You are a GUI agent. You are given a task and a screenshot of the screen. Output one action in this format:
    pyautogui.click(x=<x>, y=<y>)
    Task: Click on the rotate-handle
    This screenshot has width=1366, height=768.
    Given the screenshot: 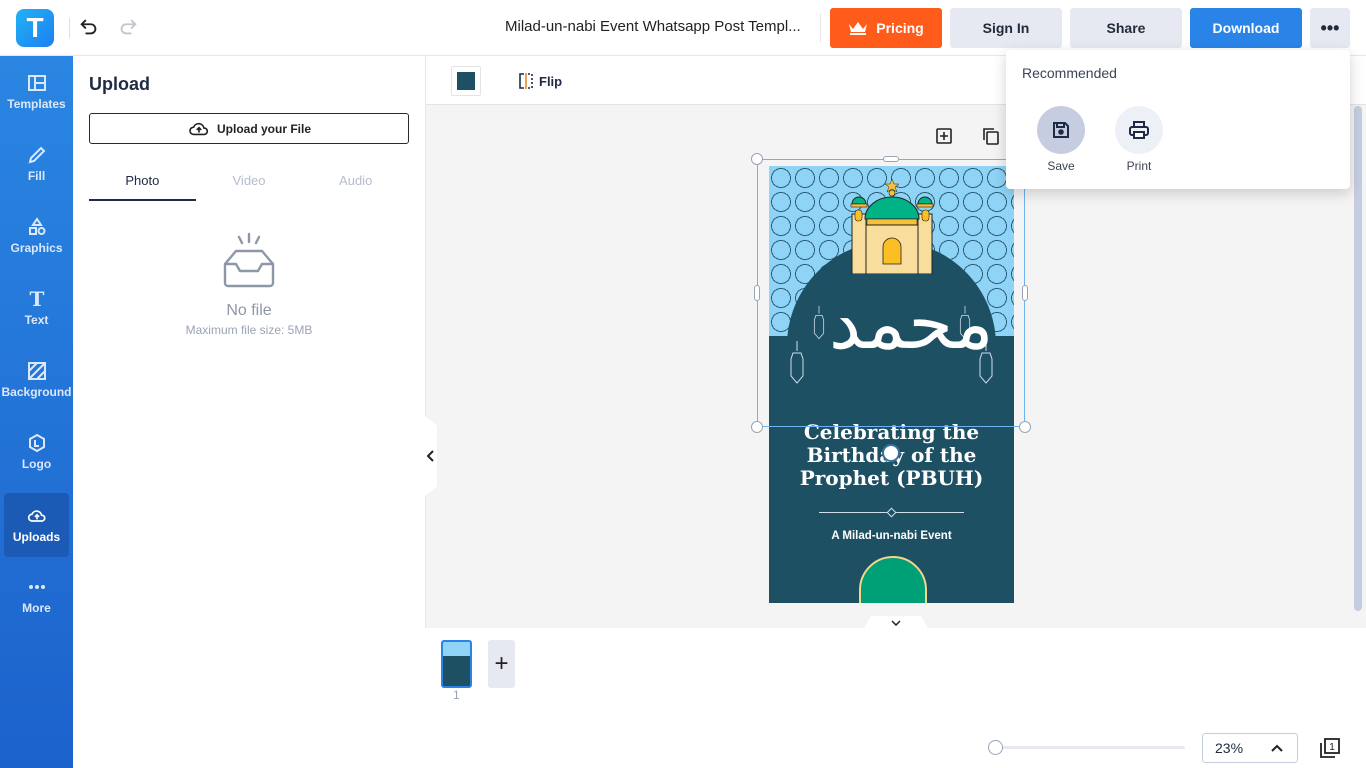 What is the action you would take?
    pyautogui.click(x=891, y=453)
    